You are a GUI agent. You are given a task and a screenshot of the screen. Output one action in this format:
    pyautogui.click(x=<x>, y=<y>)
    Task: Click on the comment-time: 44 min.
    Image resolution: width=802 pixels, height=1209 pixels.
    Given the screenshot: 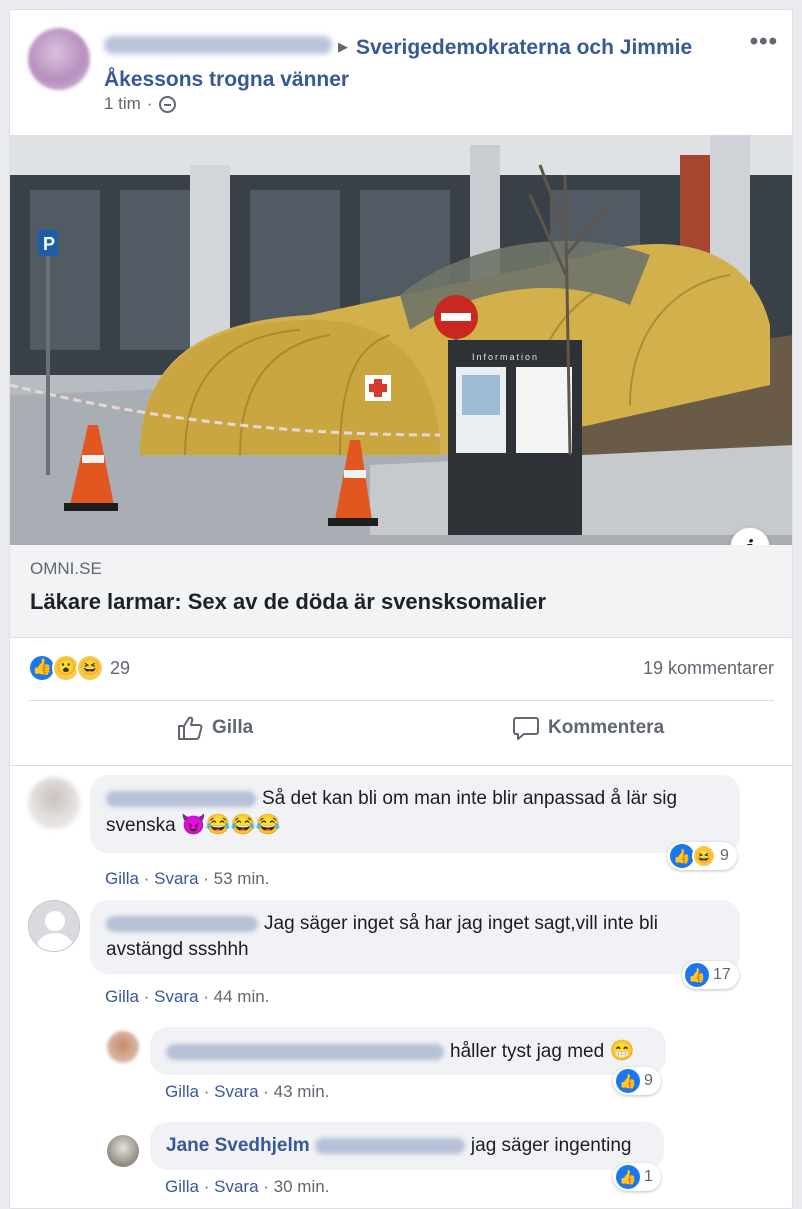 What is the action you would take?
    pyautogui.click(x=242, y=996)
    